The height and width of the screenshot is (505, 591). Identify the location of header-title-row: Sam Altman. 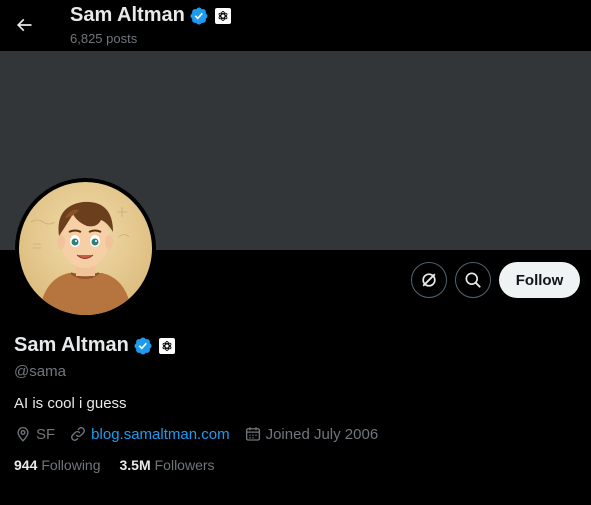
(150, 15).